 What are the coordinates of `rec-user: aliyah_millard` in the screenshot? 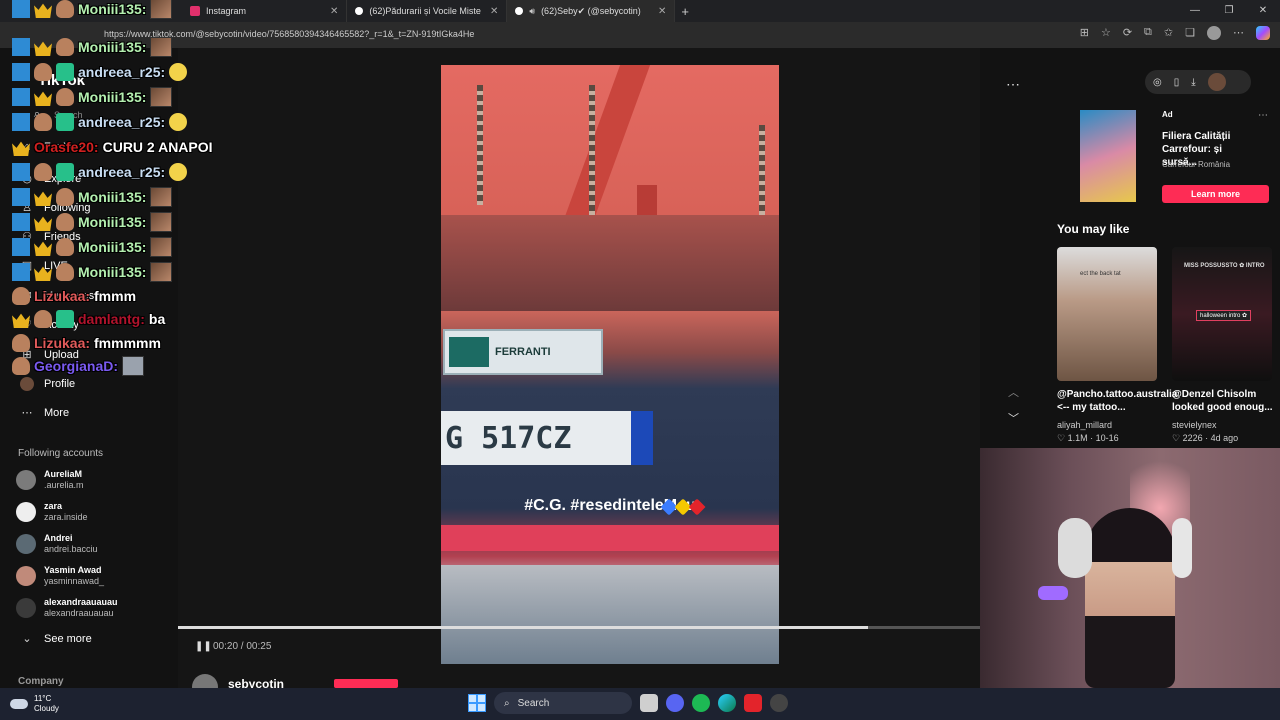 It's located at (1084, 425).